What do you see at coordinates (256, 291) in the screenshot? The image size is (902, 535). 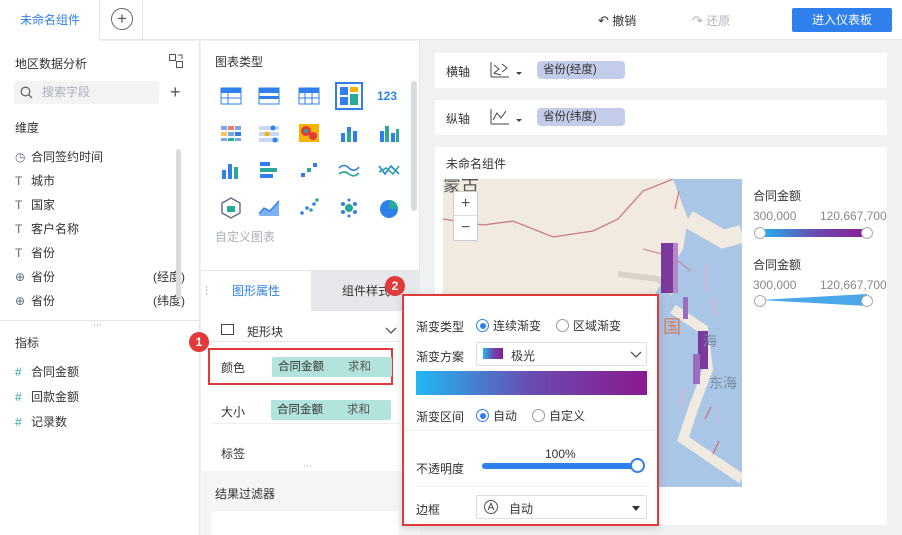 I see `tab-graphic-attributes: 图形属性` at bounding box center [256, 291].